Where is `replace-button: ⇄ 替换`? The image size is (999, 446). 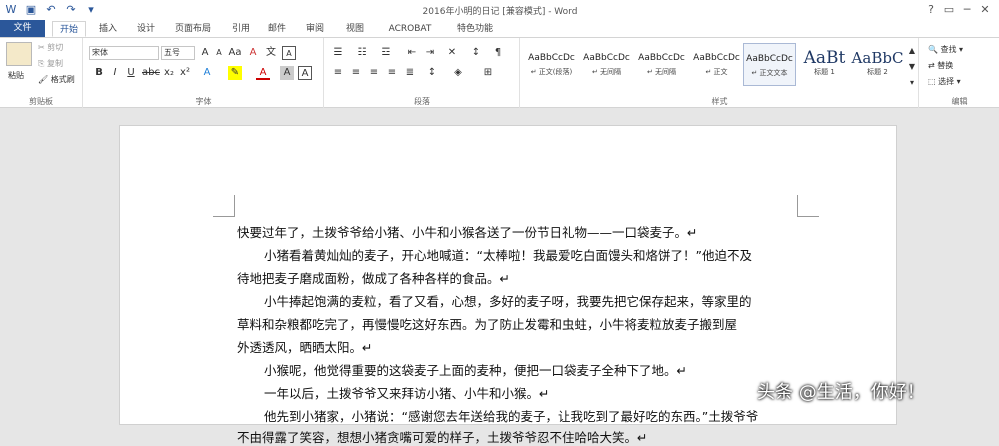
replace-button: ⇄ 替换 is located at coordinates (940, 65).